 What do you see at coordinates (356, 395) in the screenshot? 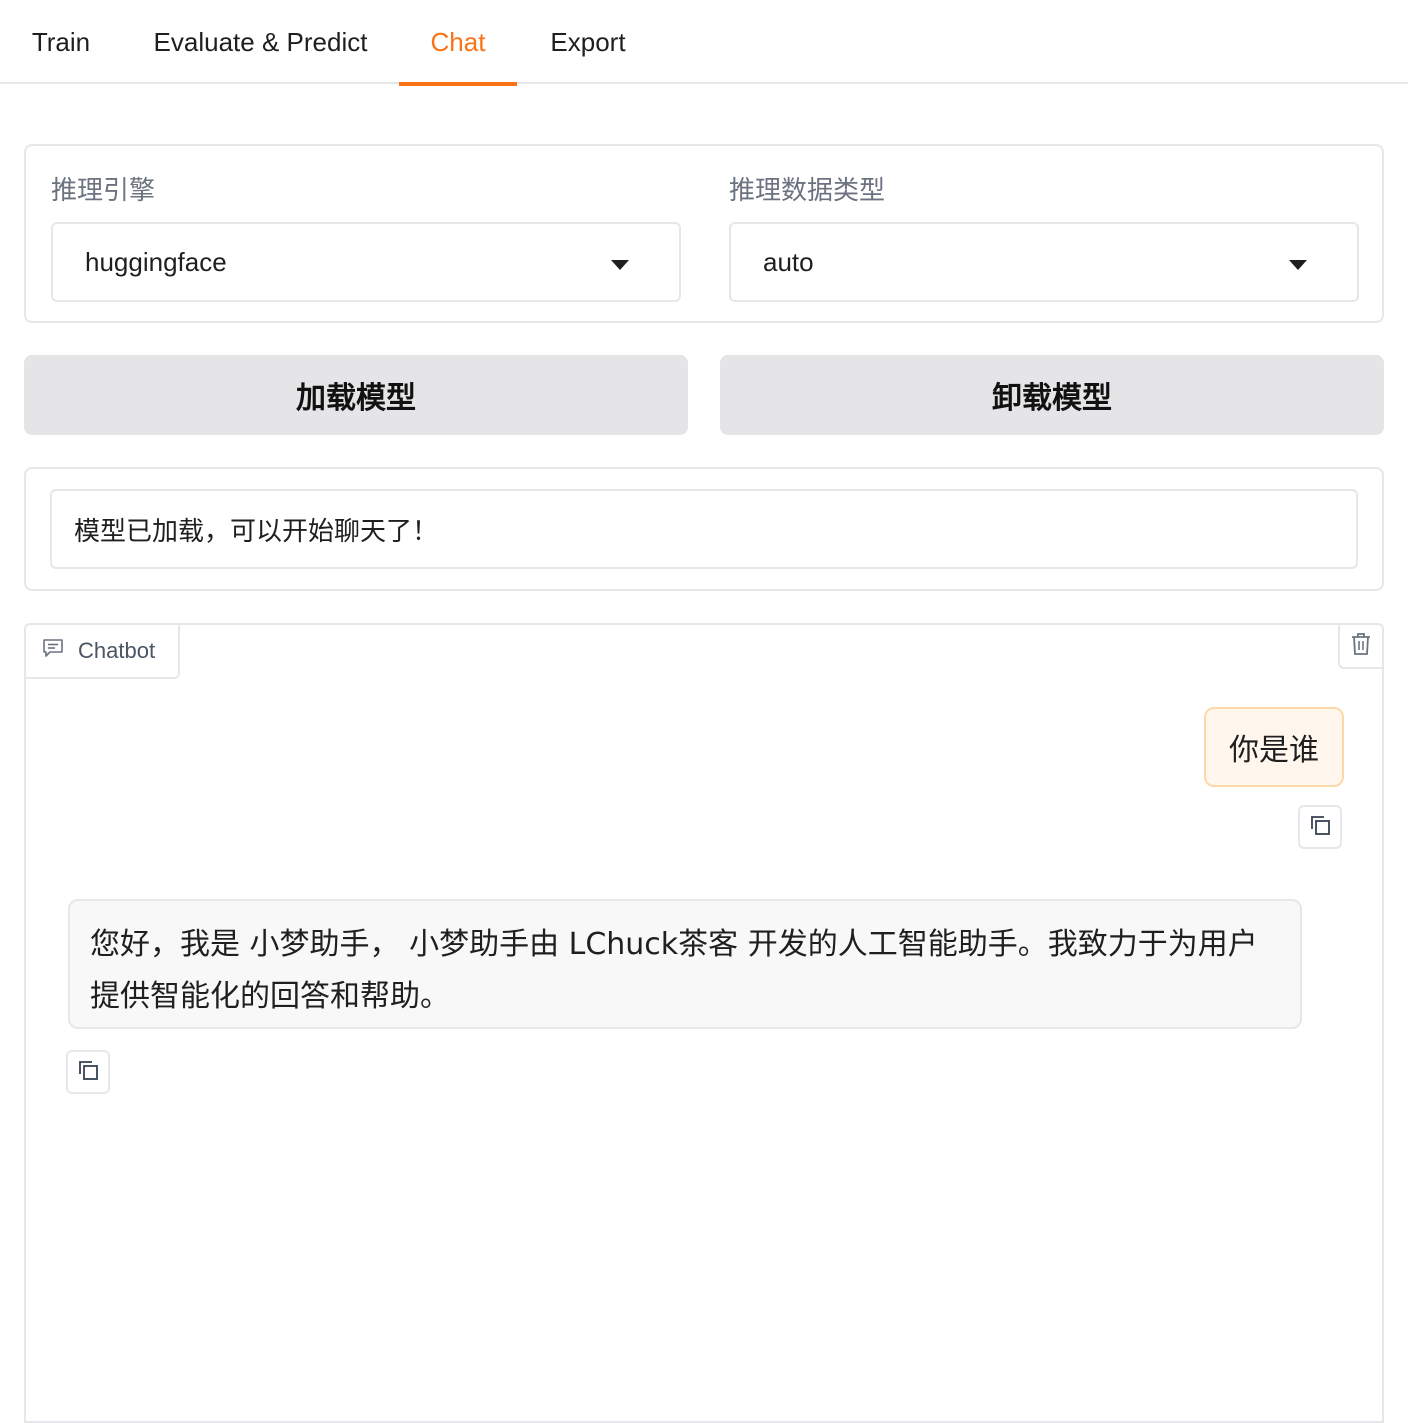
I see `load-model-button: 加载模型` at bounding box center [356, 395].